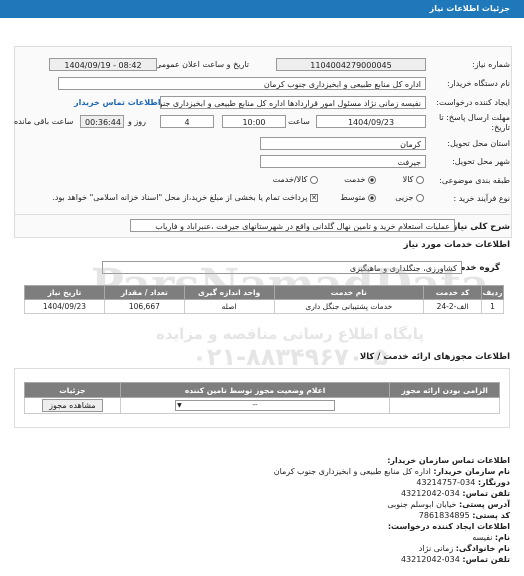 The width and height of the screenshot is (524, 576). What do you see at coordinates (371, 121) in the screenshot?
I see `deadline-date-field: 1404/09/23` at bounding box center [371, 121].